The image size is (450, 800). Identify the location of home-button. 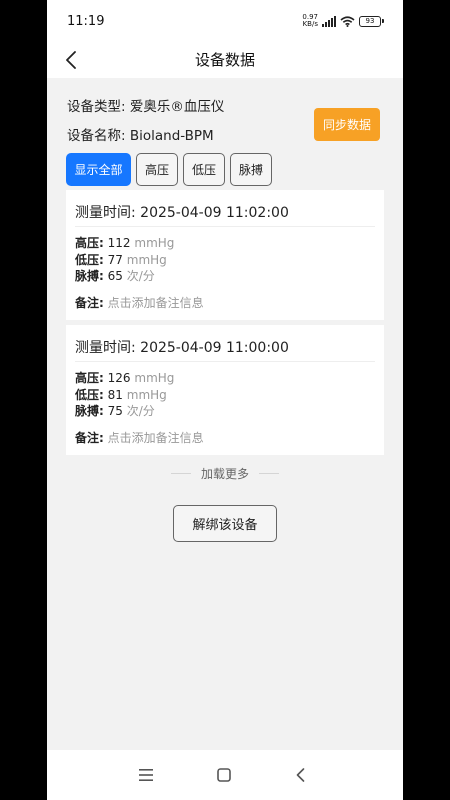
(224, 775).